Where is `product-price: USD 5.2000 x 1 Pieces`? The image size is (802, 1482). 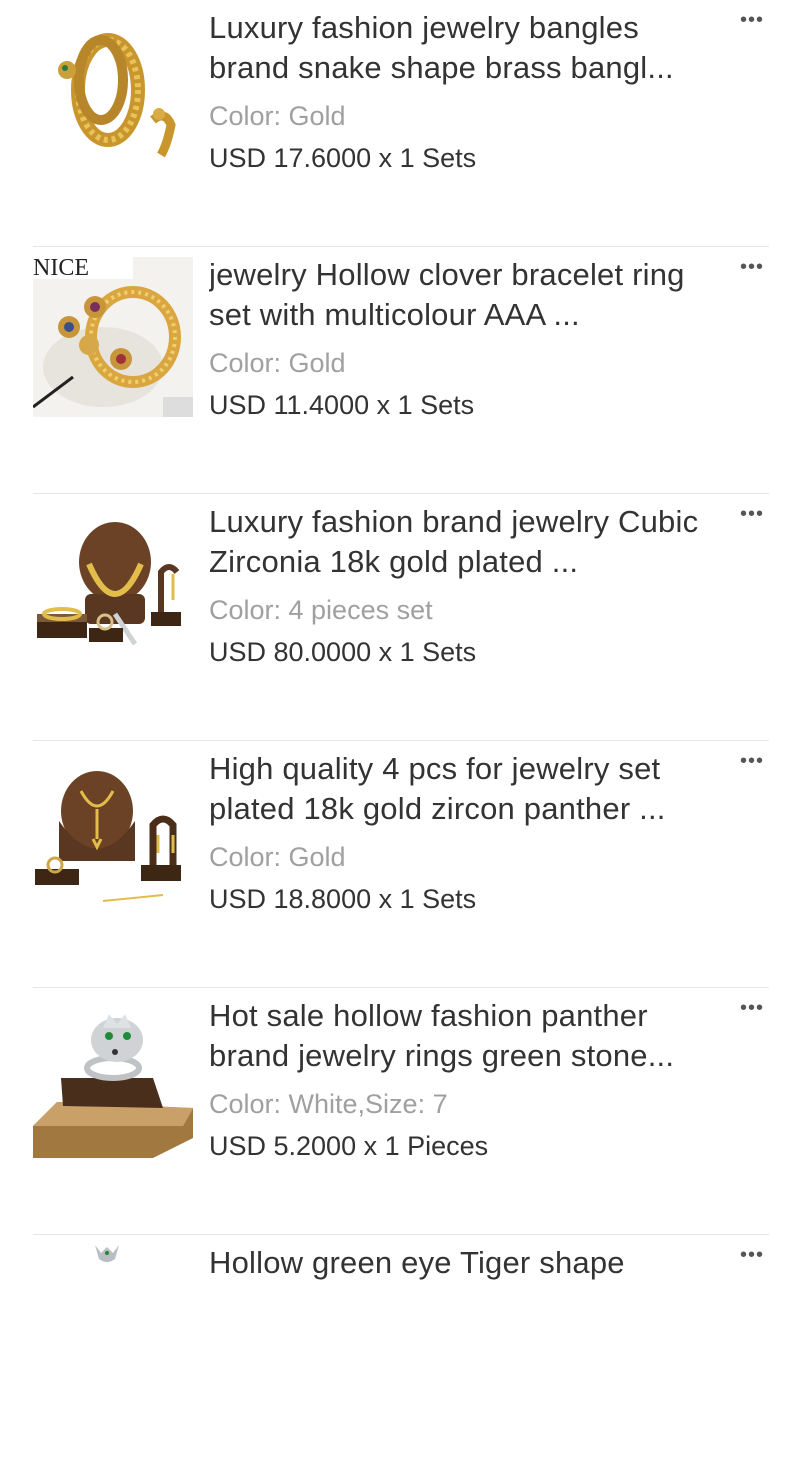
product-price: USD 5.2000 x 1 Pieces is located at coordinates (349, 1146).